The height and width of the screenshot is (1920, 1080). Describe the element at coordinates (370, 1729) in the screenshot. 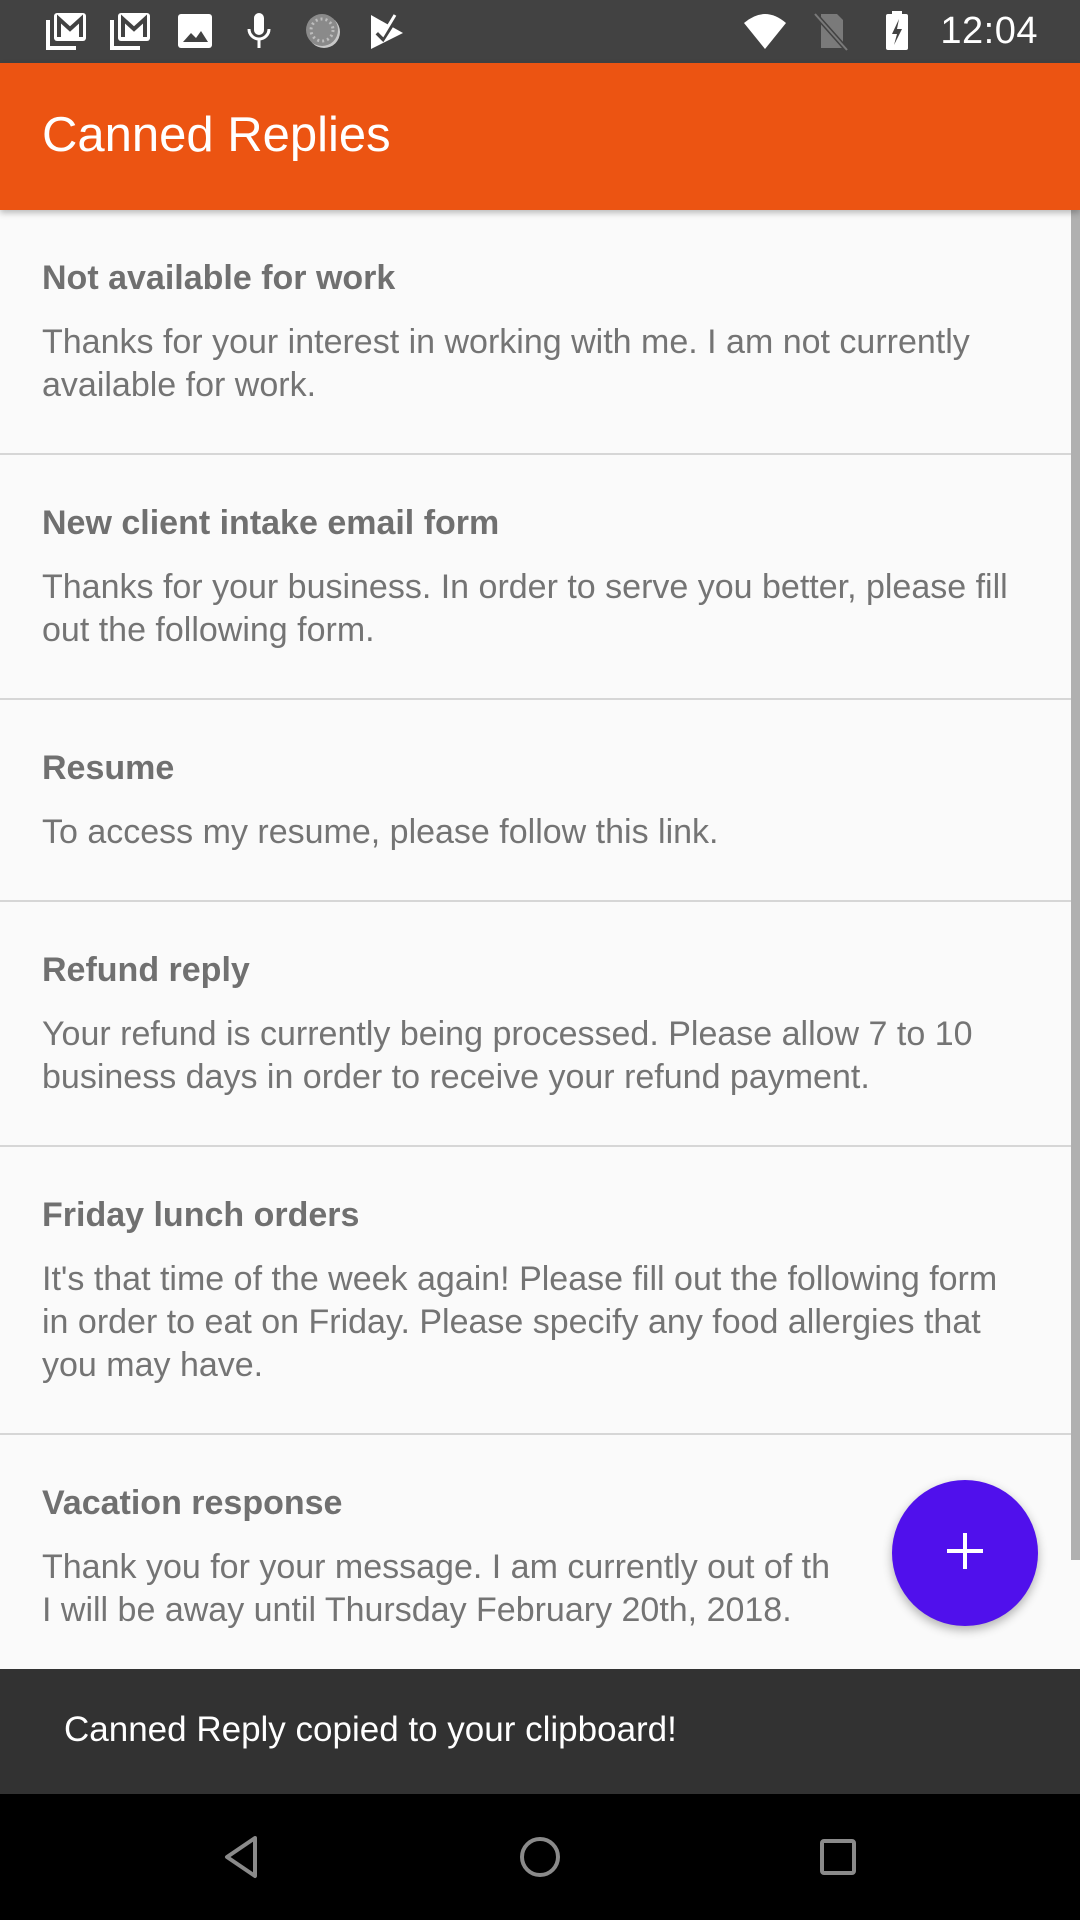

I see `snackbar-message: Canned Reply copied to your clipboard!` at that location.